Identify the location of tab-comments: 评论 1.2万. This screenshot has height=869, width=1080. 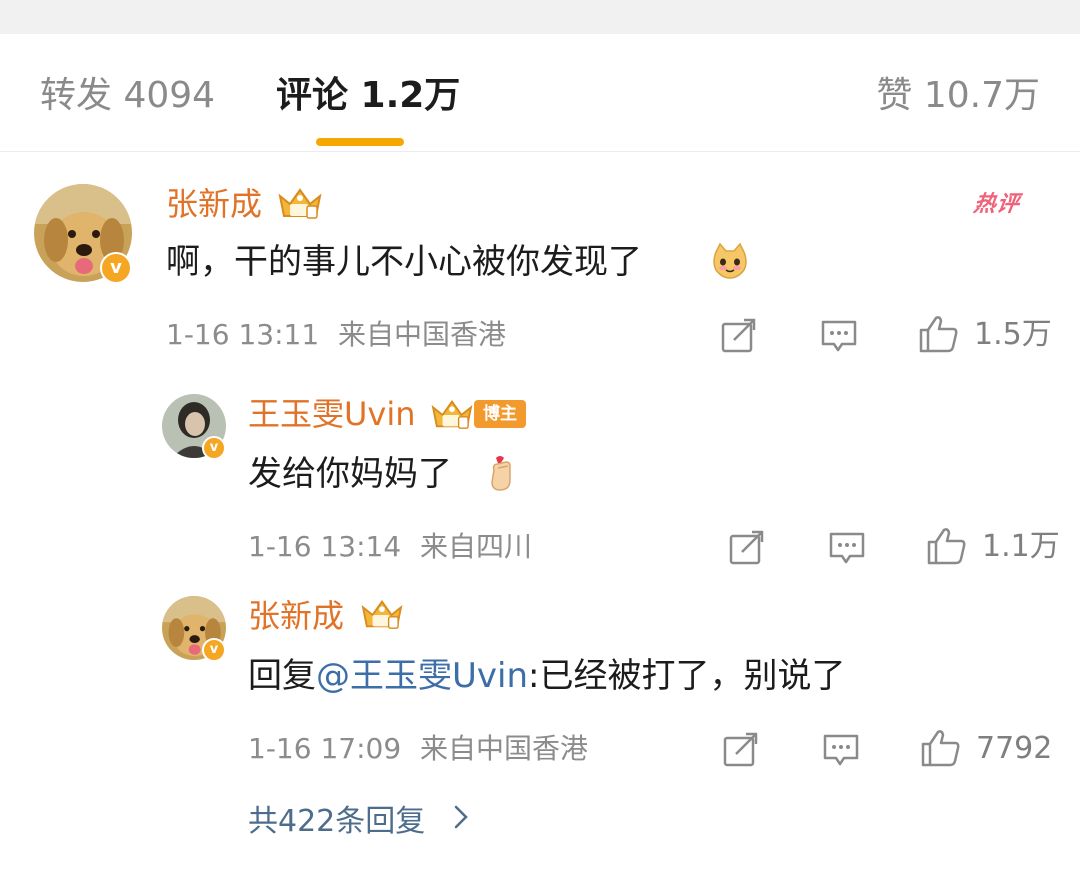
(368, 96).